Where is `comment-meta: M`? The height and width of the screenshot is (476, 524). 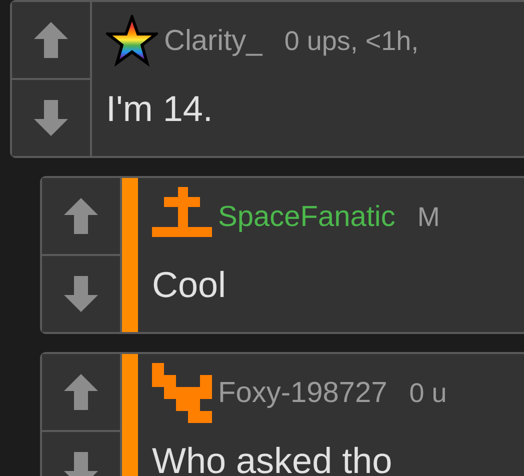 comment-meta: M is located at coordinates (428, 217).